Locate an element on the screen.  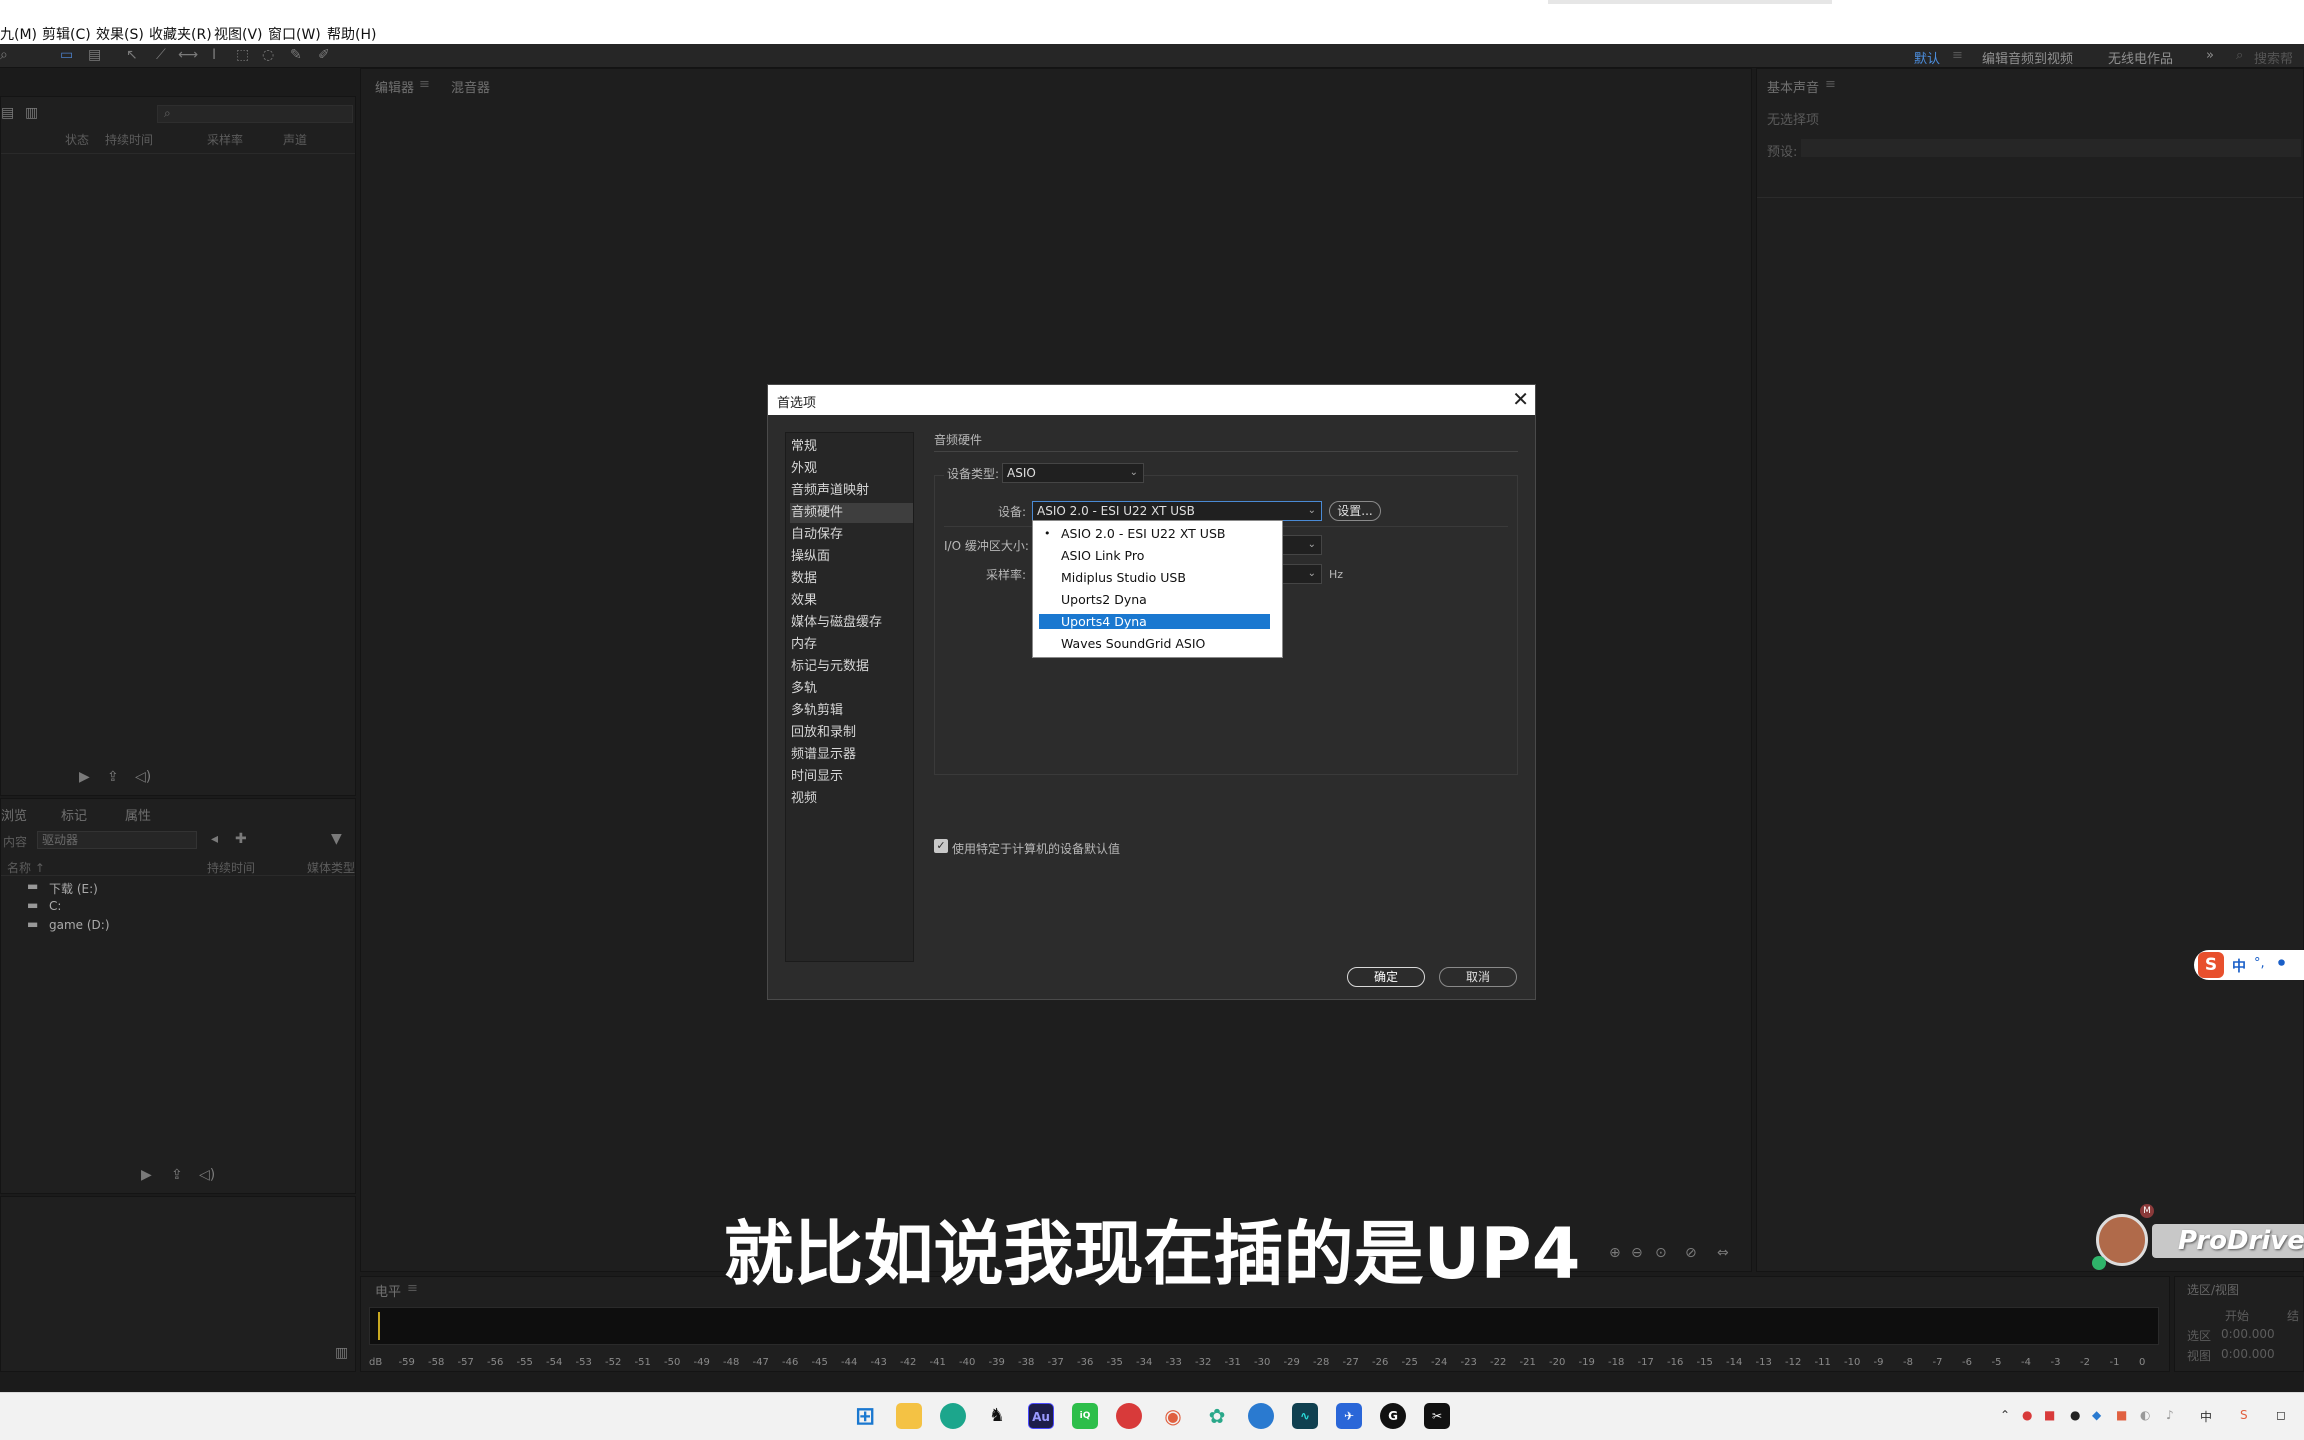
preset-select is located at coordinates (2051, 148).